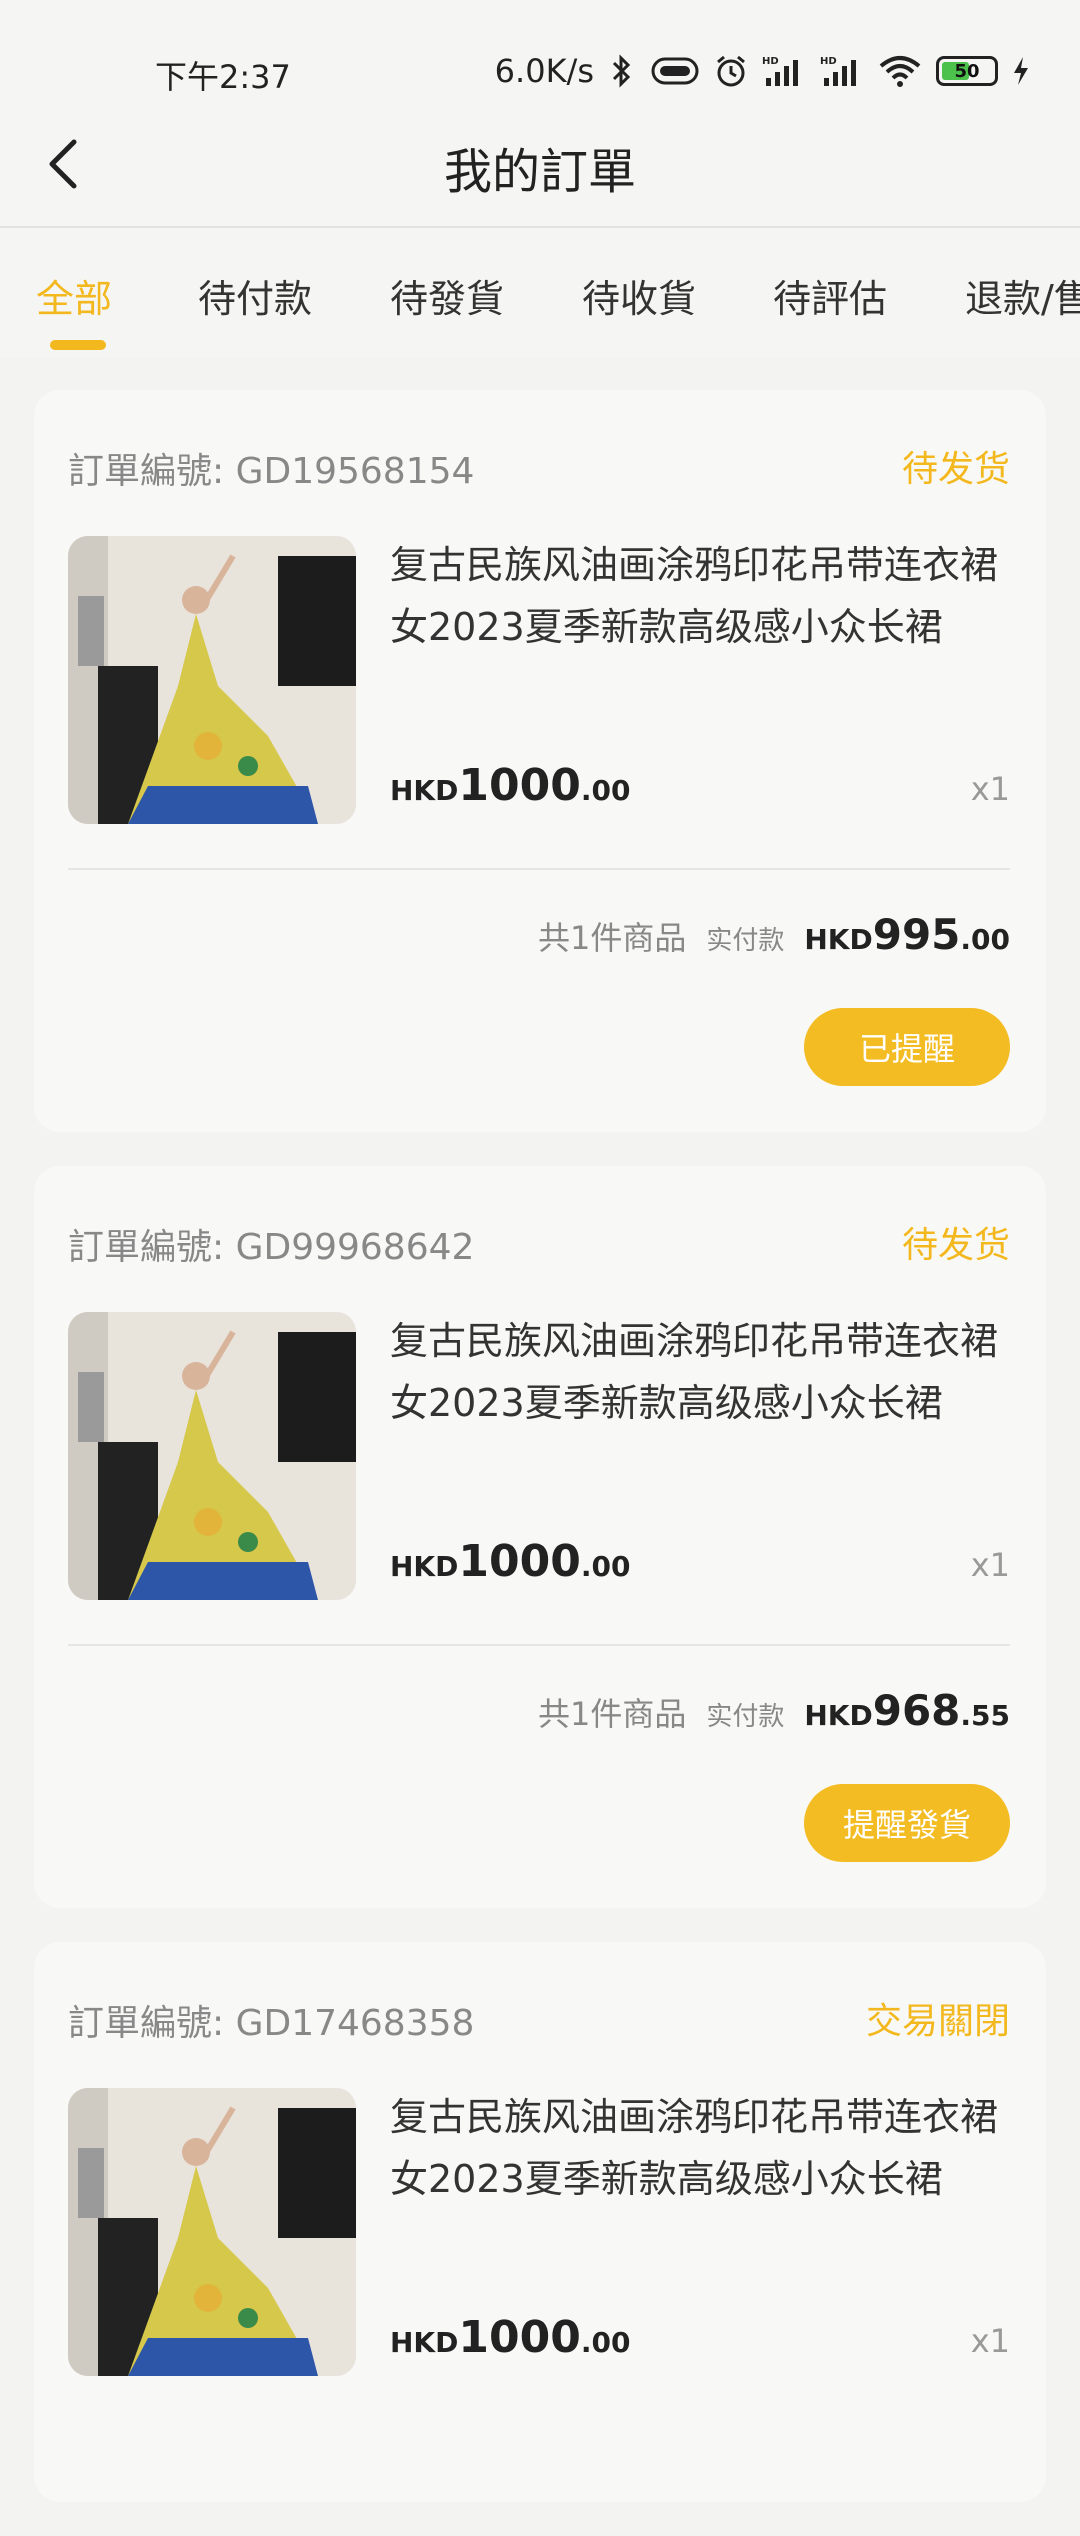 This screenshot has width=1080, height=2536. Describe the element at coordinates (544, 71) in the screenshot. I see `net-speed: 6.0K/s` at that location.